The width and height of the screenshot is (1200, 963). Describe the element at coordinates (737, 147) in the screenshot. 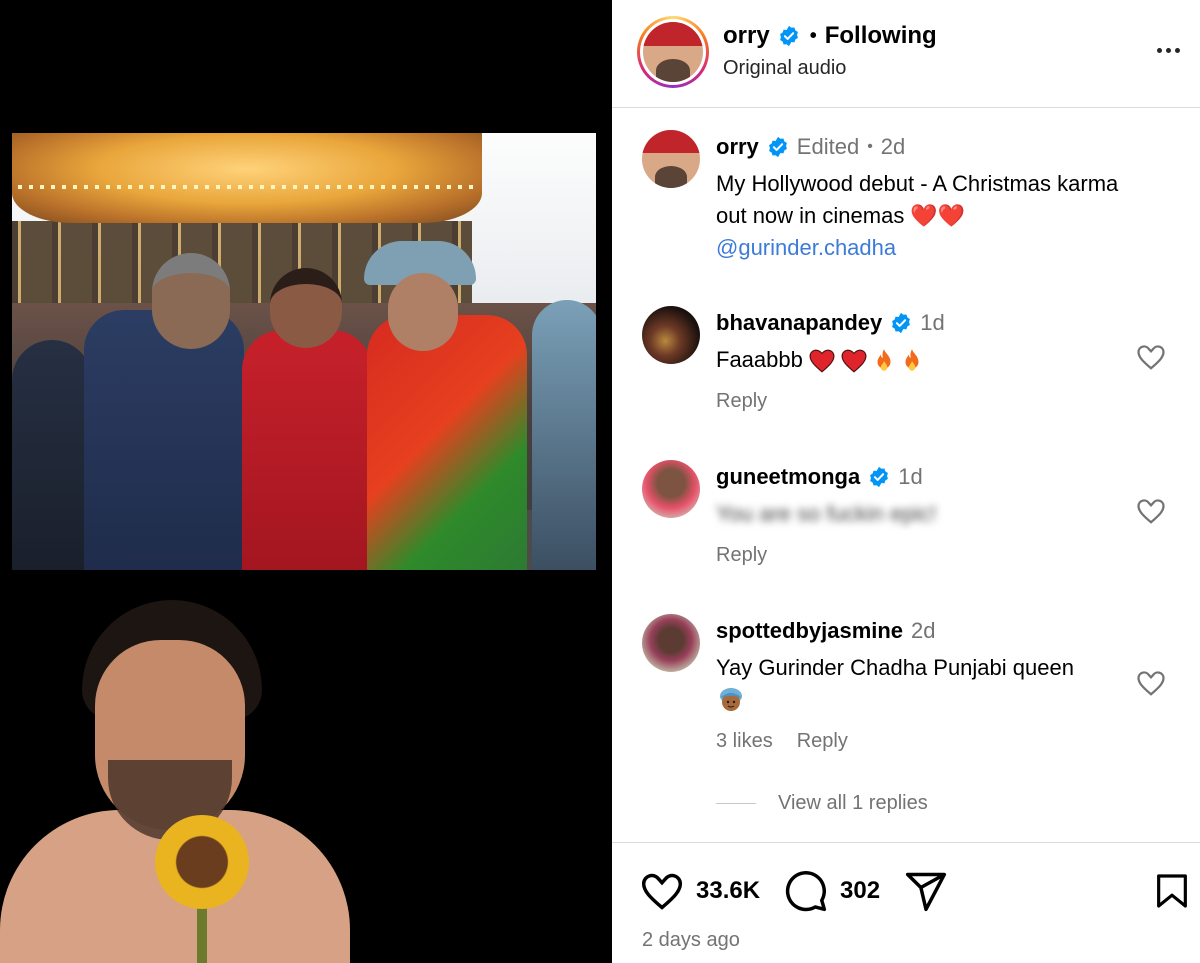

I see `caption-username: orry` at that location.